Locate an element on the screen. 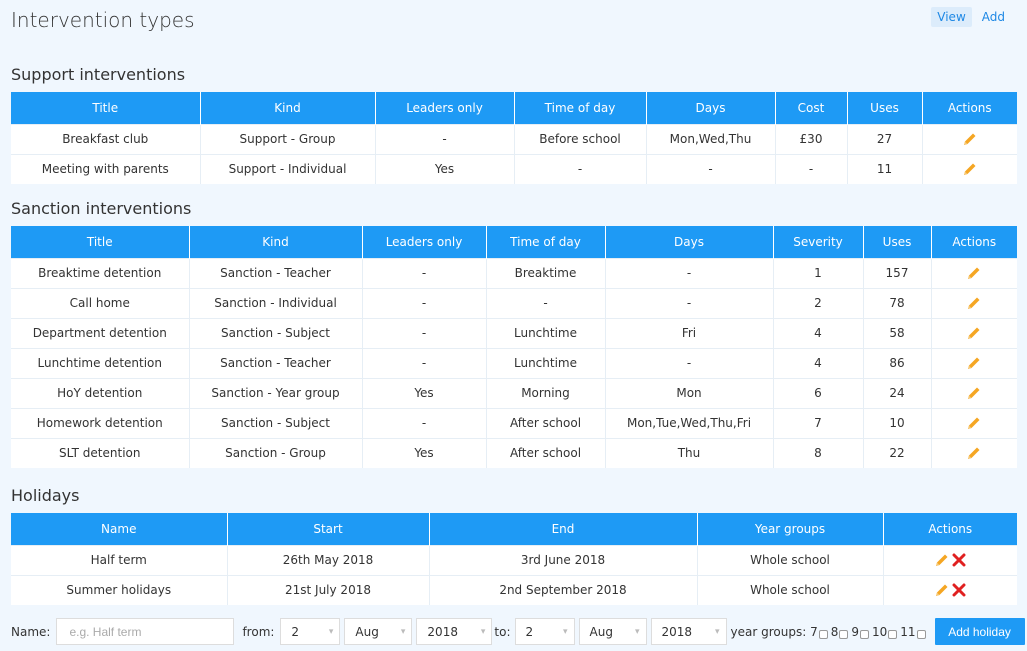 The height and width of the screenshot is (651, 1027). table-cell: Lunchtime is located at coordinates (546, 362).